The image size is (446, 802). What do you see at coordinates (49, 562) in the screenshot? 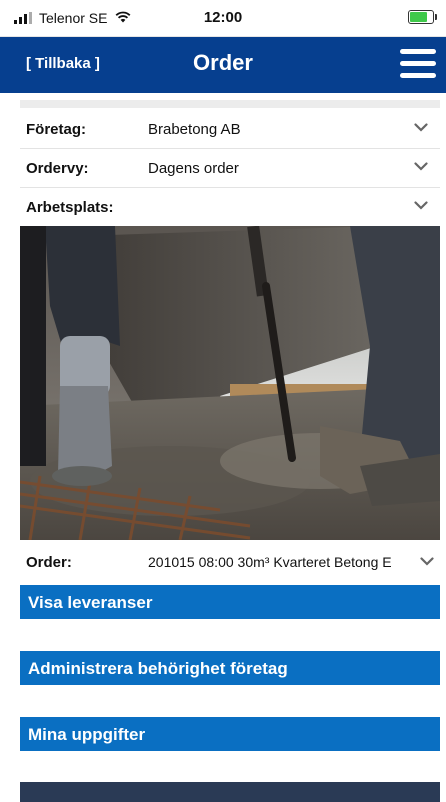
I see `order-label: Order:` at bounding box center [49, 562].